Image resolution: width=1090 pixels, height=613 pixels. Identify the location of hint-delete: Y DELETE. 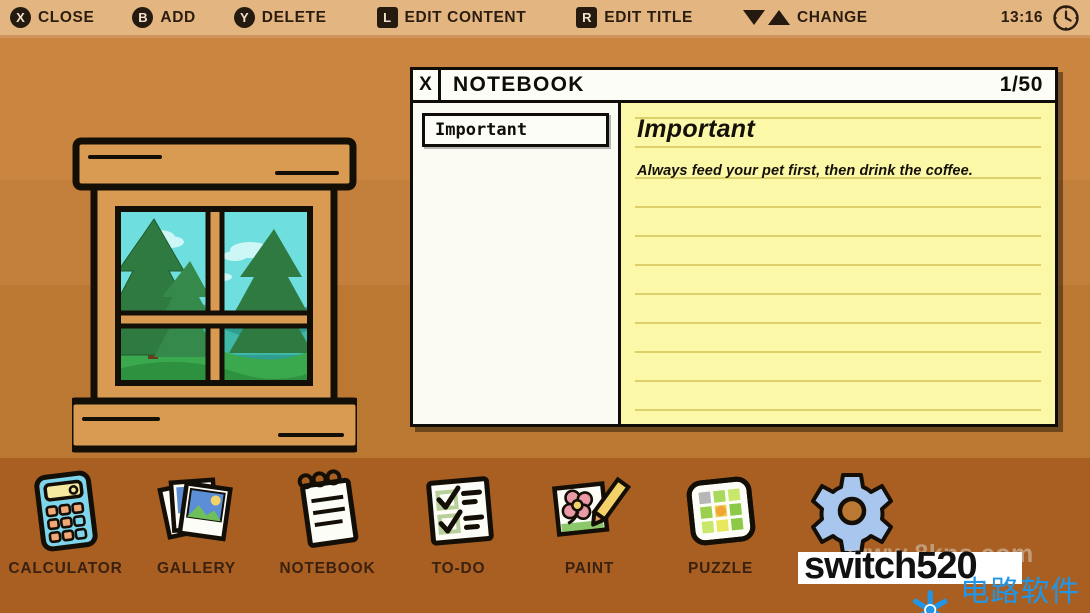
(280, 17).